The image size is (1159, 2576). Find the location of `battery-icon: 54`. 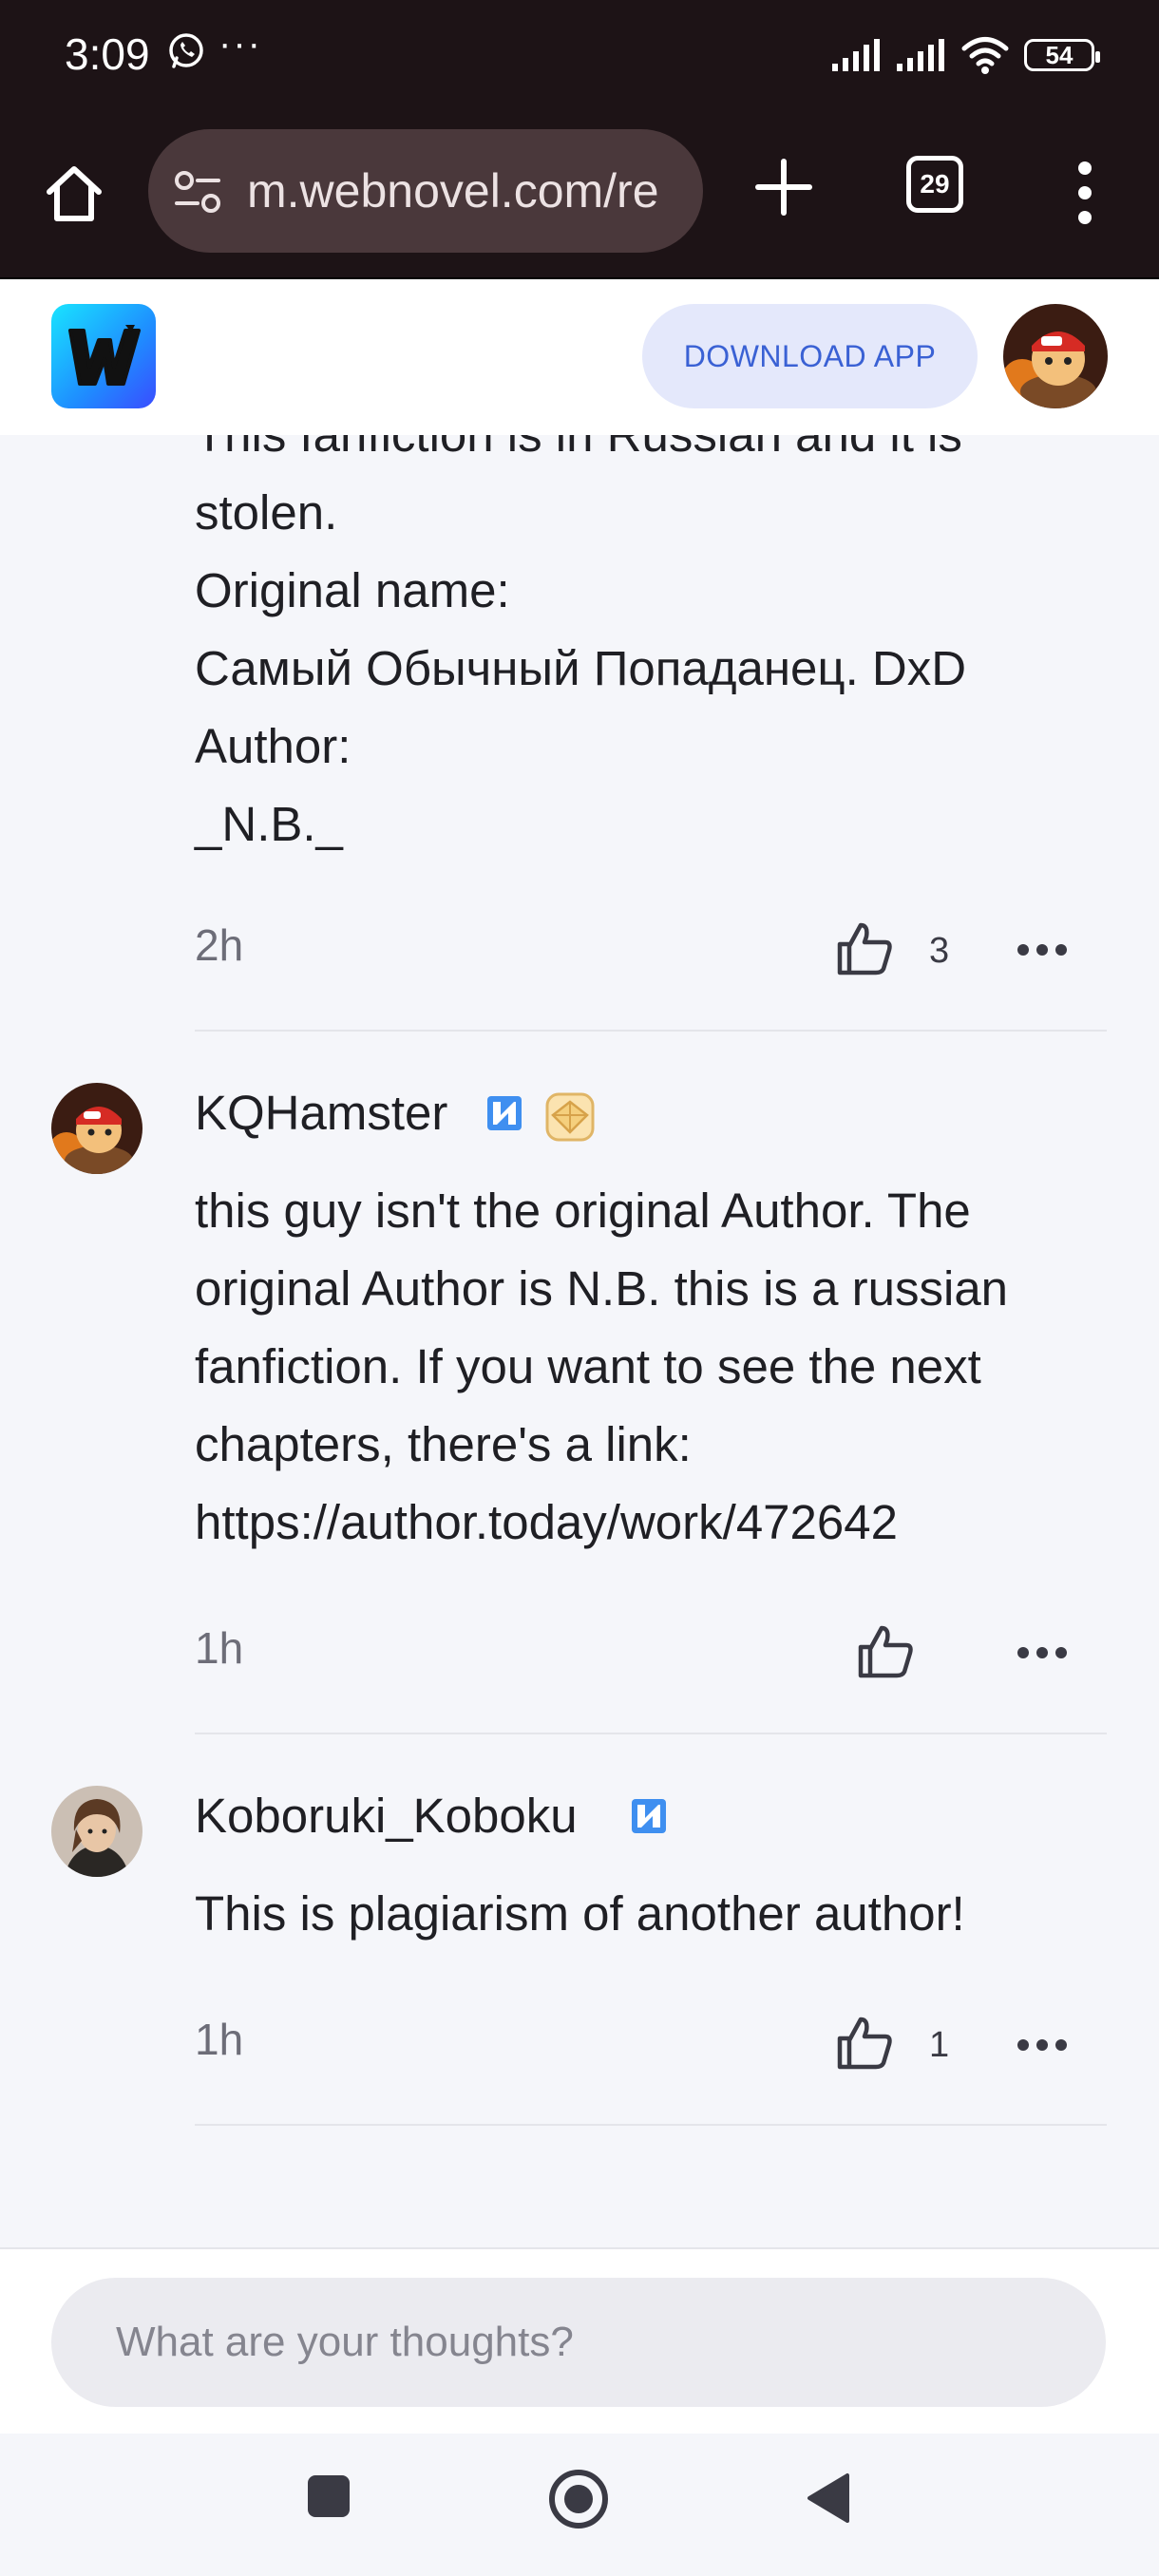

battery-icon: 54 is located at coordinates (1062, 55).